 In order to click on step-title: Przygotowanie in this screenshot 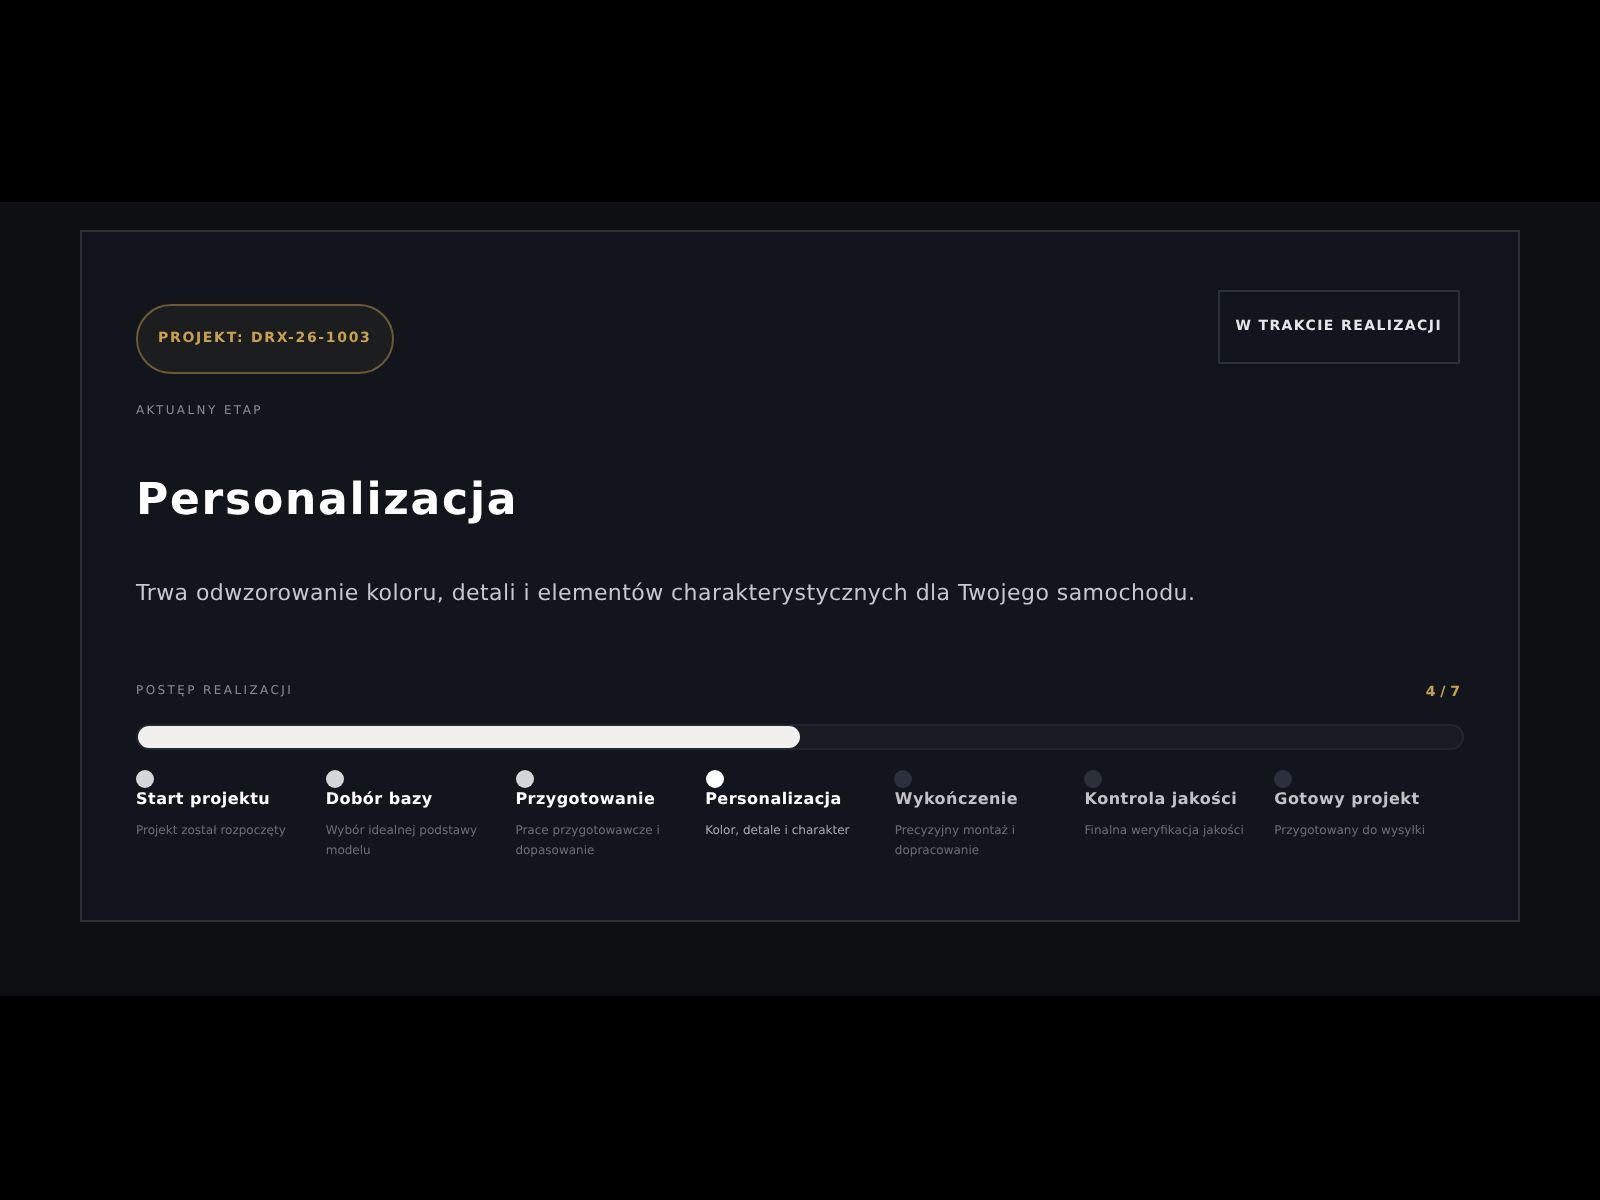, I will do `click(586, 799)`.